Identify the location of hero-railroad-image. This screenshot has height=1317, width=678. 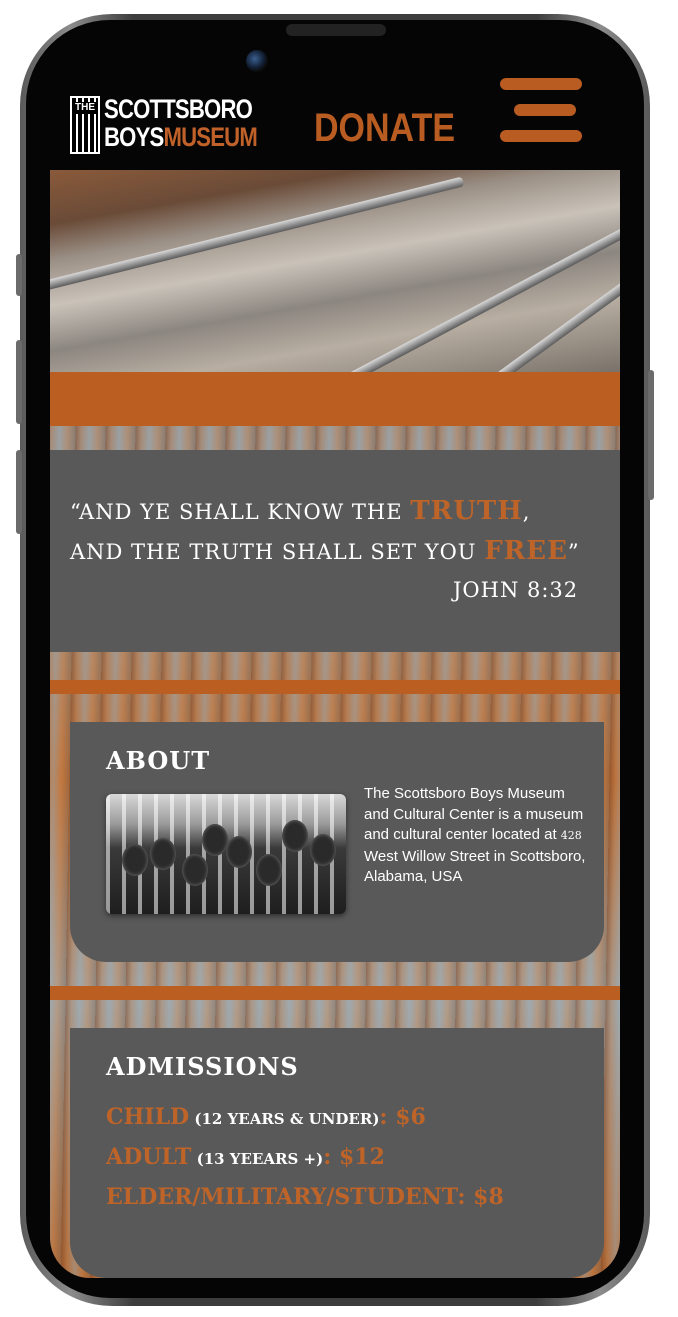
(335, 271).